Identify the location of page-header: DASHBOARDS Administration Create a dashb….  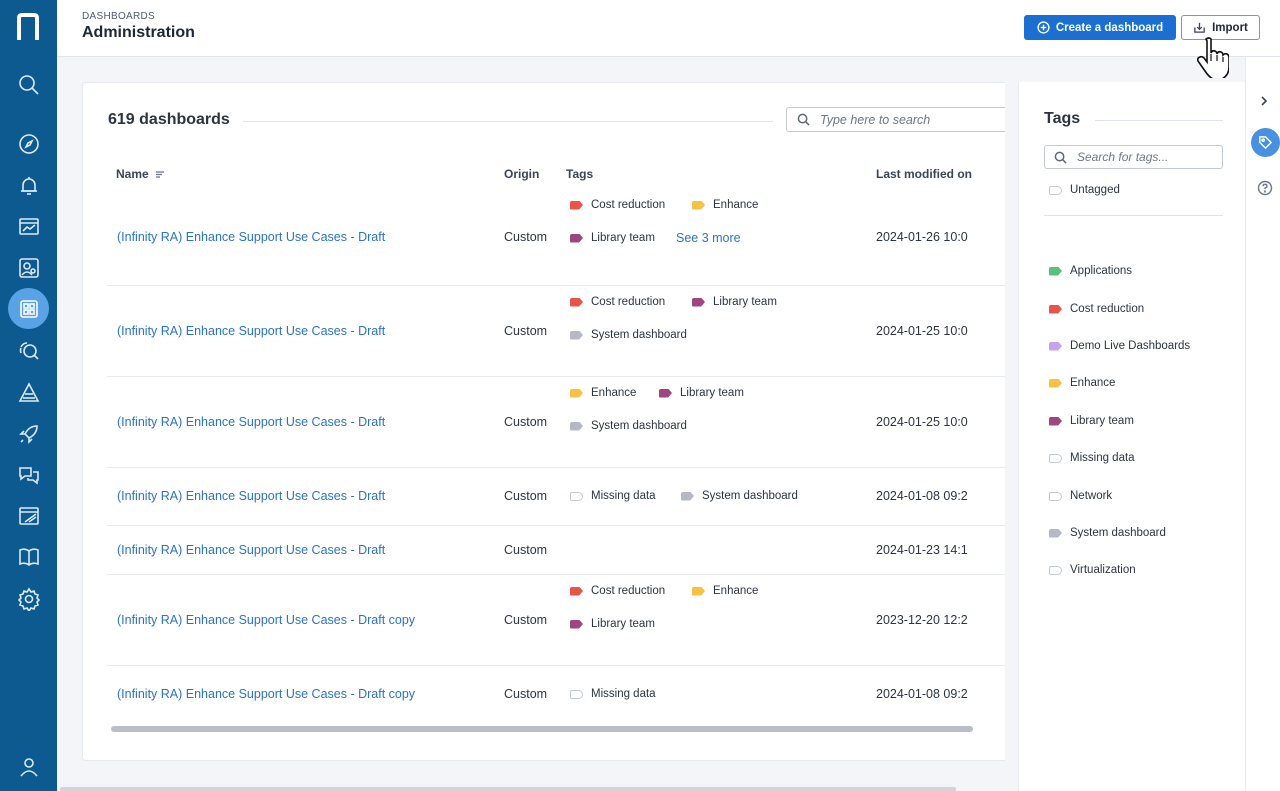
(668, 28).